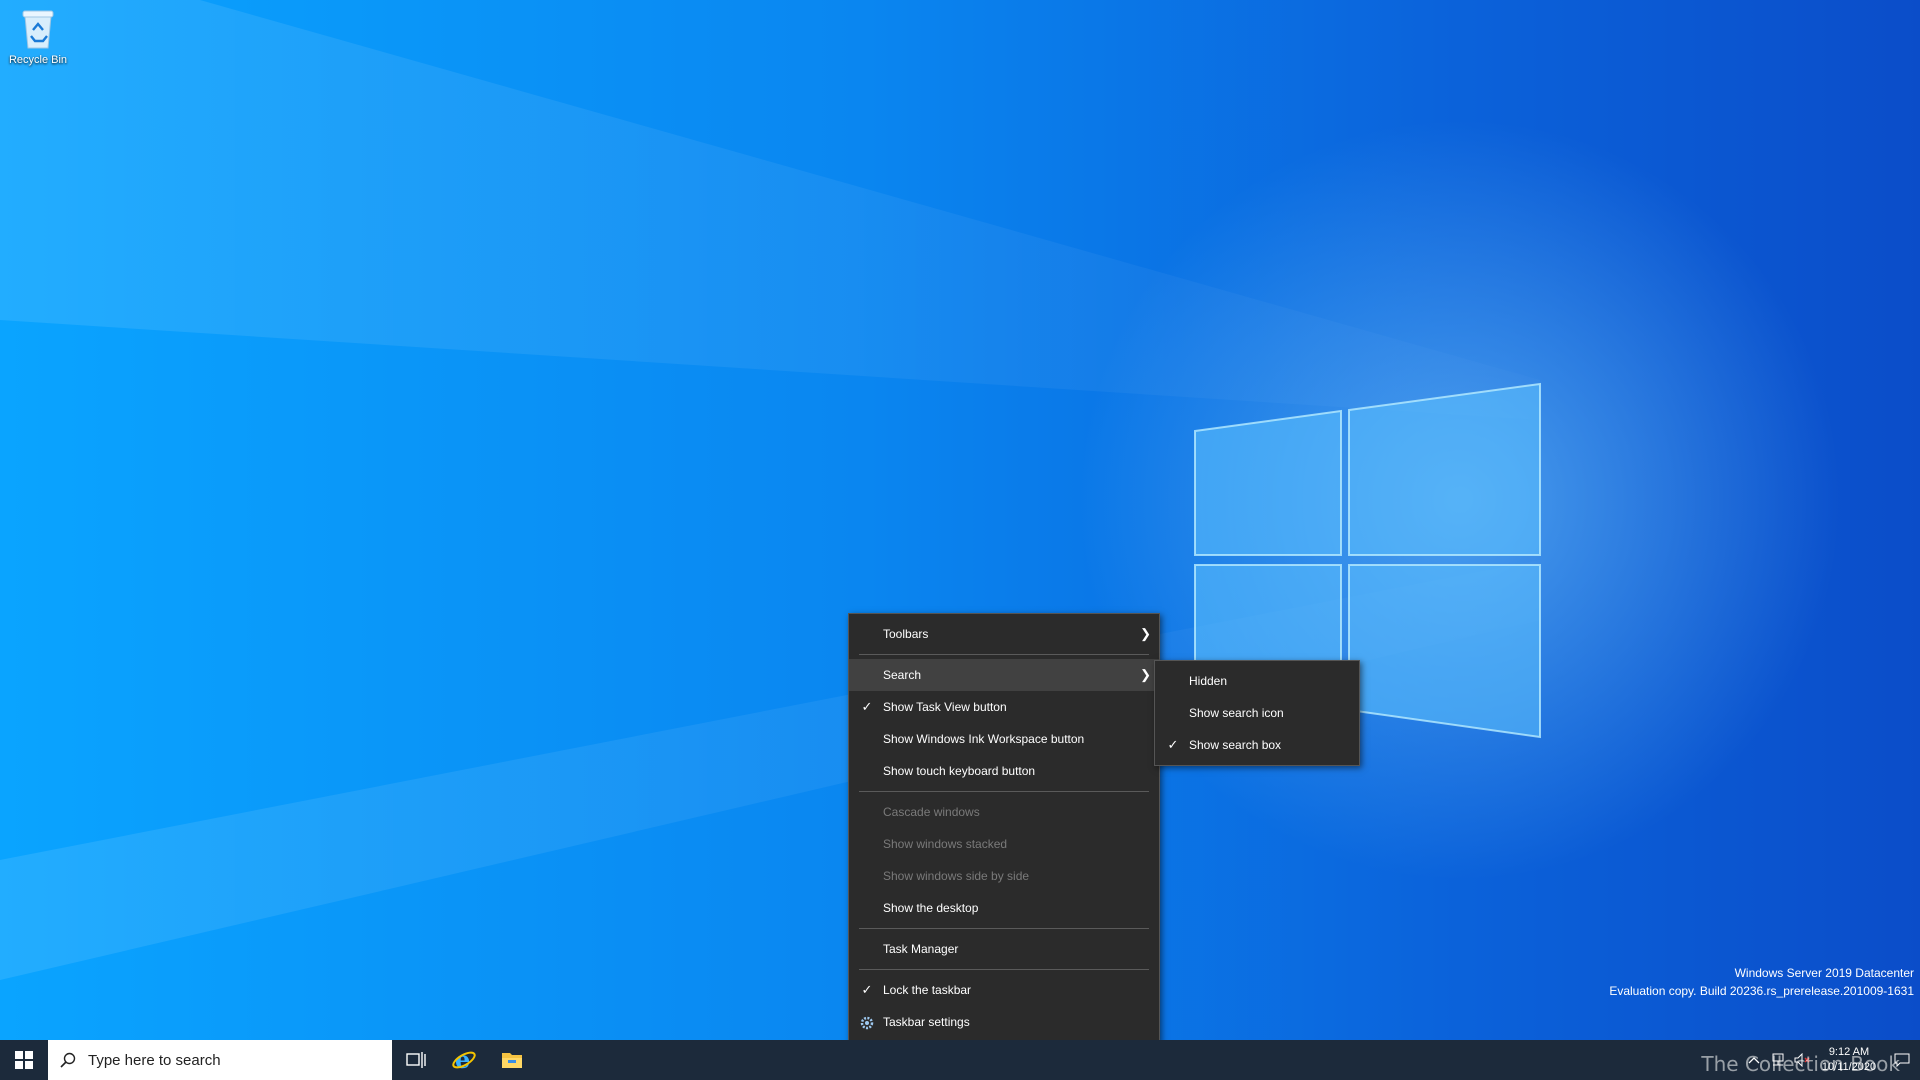 This screenshot has width=1920, height=1080. Describe the element at coordinates (1824, 973) in the screenshot. I see `watermark-edition: Windows Server 2019 Datacenter` at that location.